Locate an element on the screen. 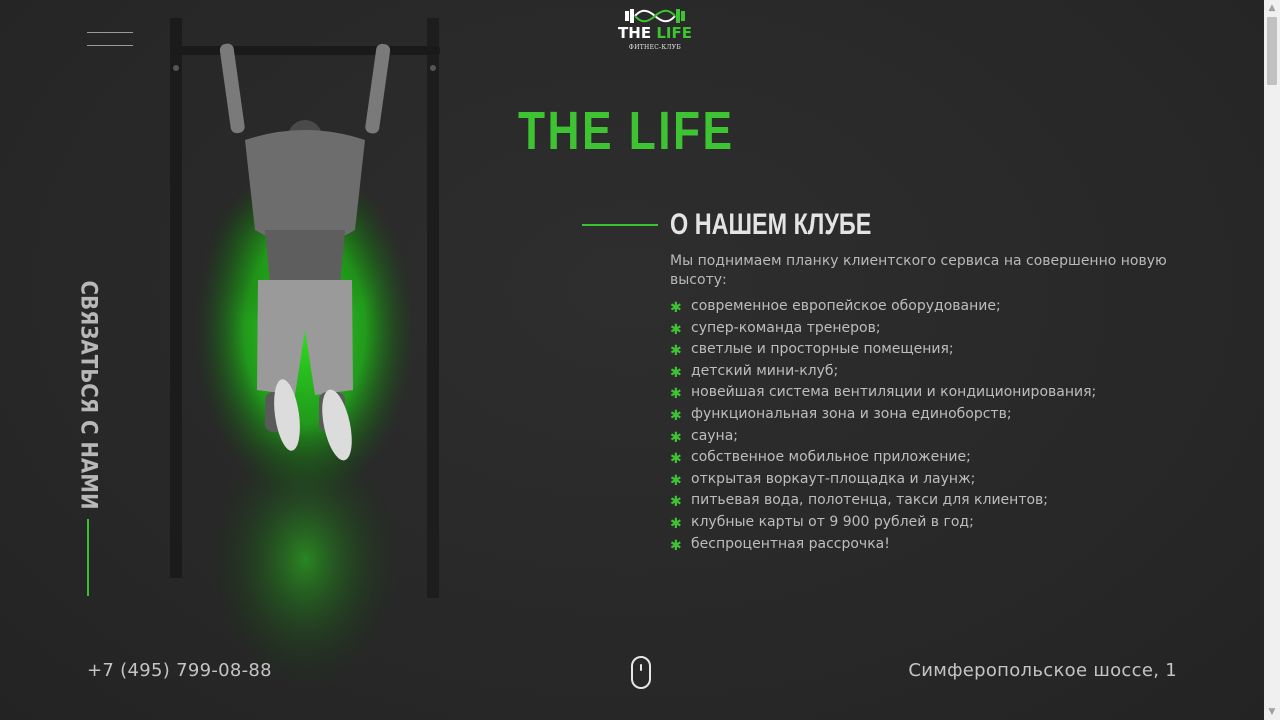  feature-item: ✱ функциональная зона и зона единоборств; is located at coordinates (883, 415).